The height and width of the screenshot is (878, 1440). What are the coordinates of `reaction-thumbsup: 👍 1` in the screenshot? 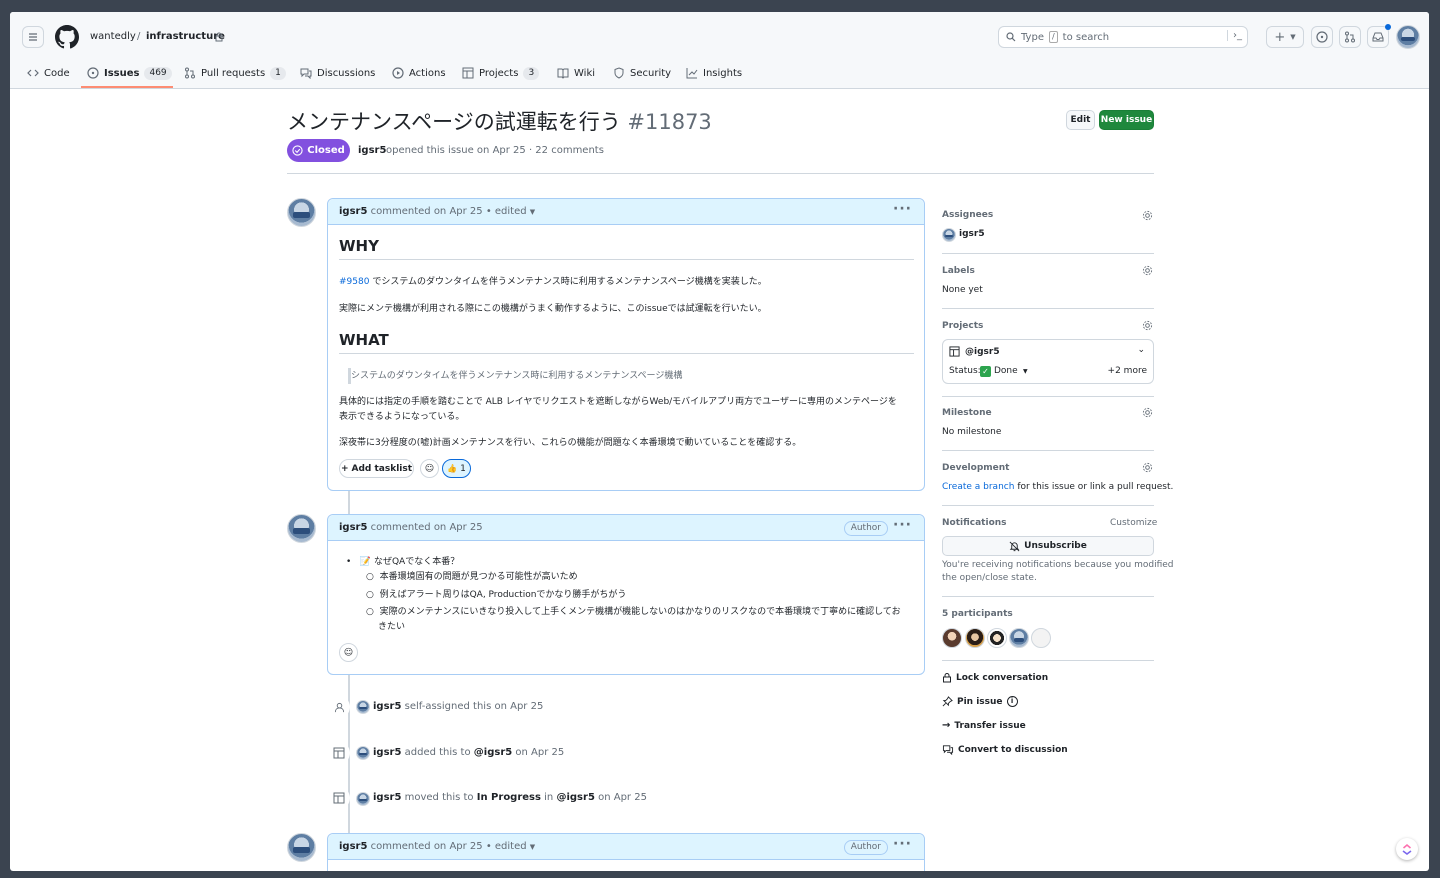 It's located at (456, 468).